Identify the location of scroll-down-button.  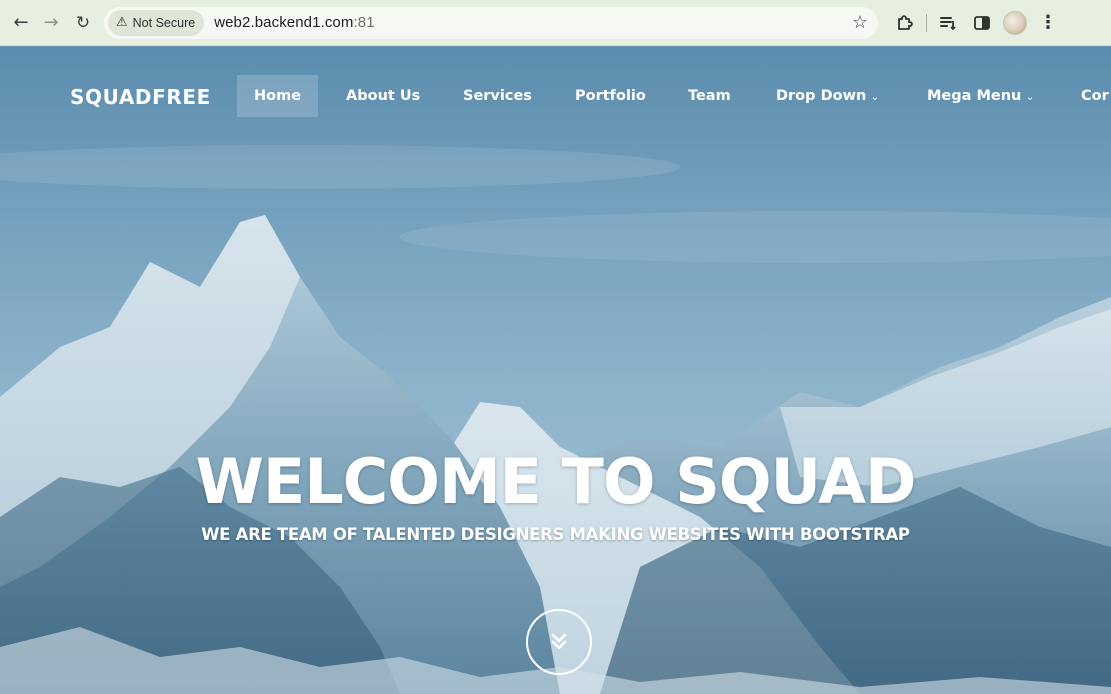
(559, 642).